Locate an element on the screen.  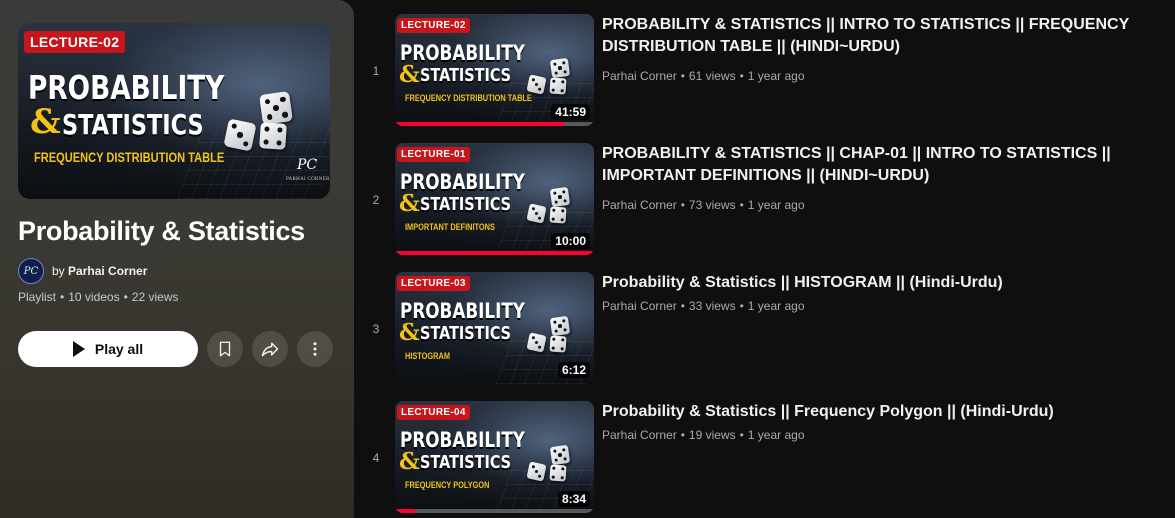
more-actions-button is located at coordinates (315, 349).